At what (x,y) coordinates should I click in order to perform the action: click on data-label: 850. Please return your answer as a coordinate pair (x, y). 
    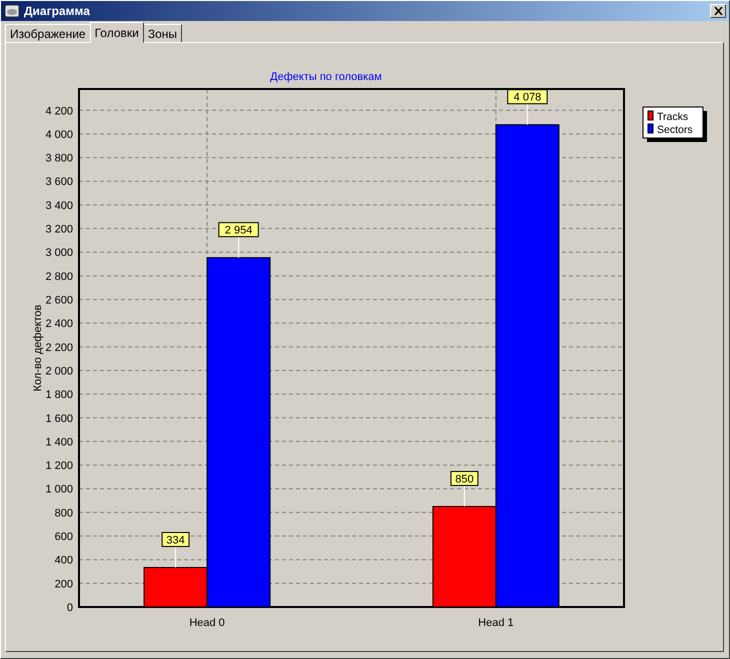
    Looking at the image, I should click on (464, 479).